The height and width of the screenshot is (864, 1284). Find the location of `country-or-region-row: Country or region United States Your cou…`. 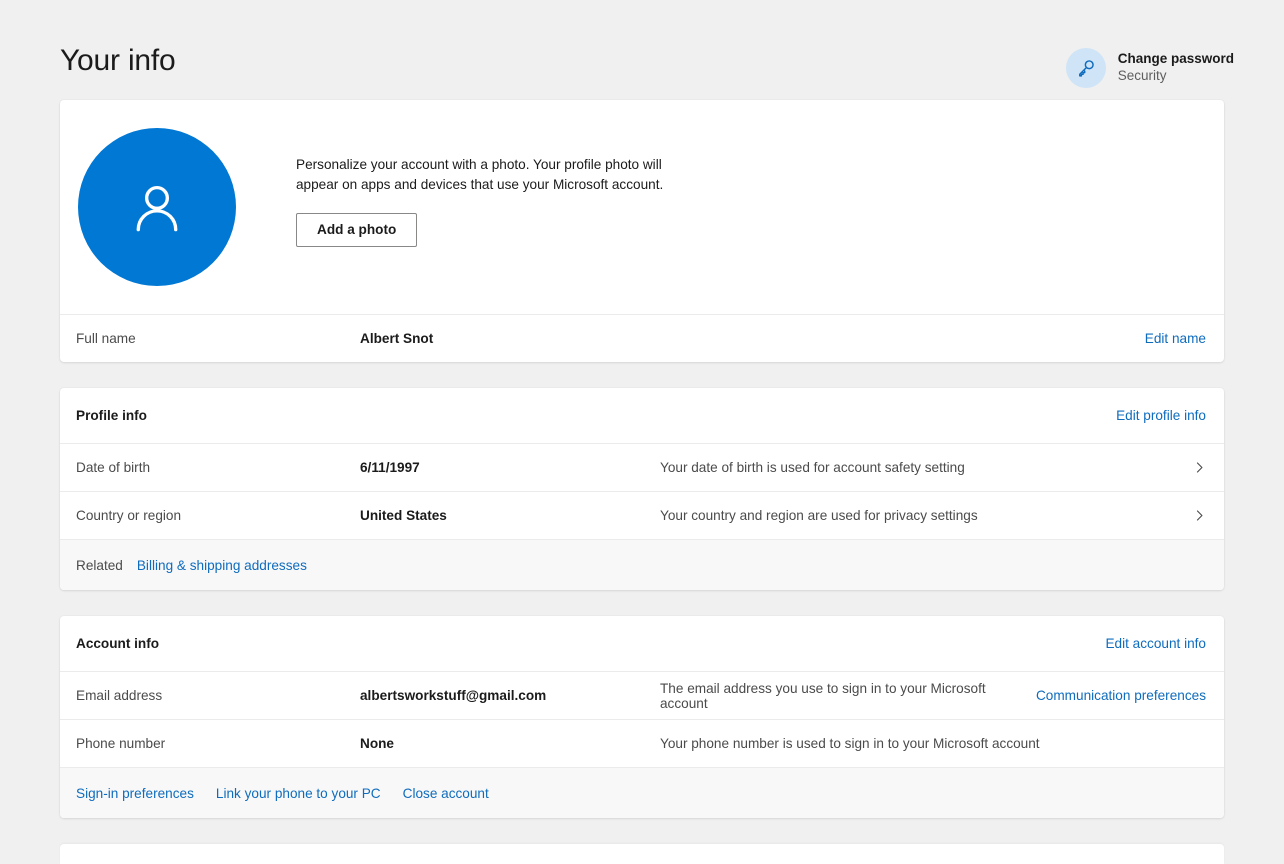

country-or-region-row: Country or region United States Your cou… is located at coordinates (642, 515).